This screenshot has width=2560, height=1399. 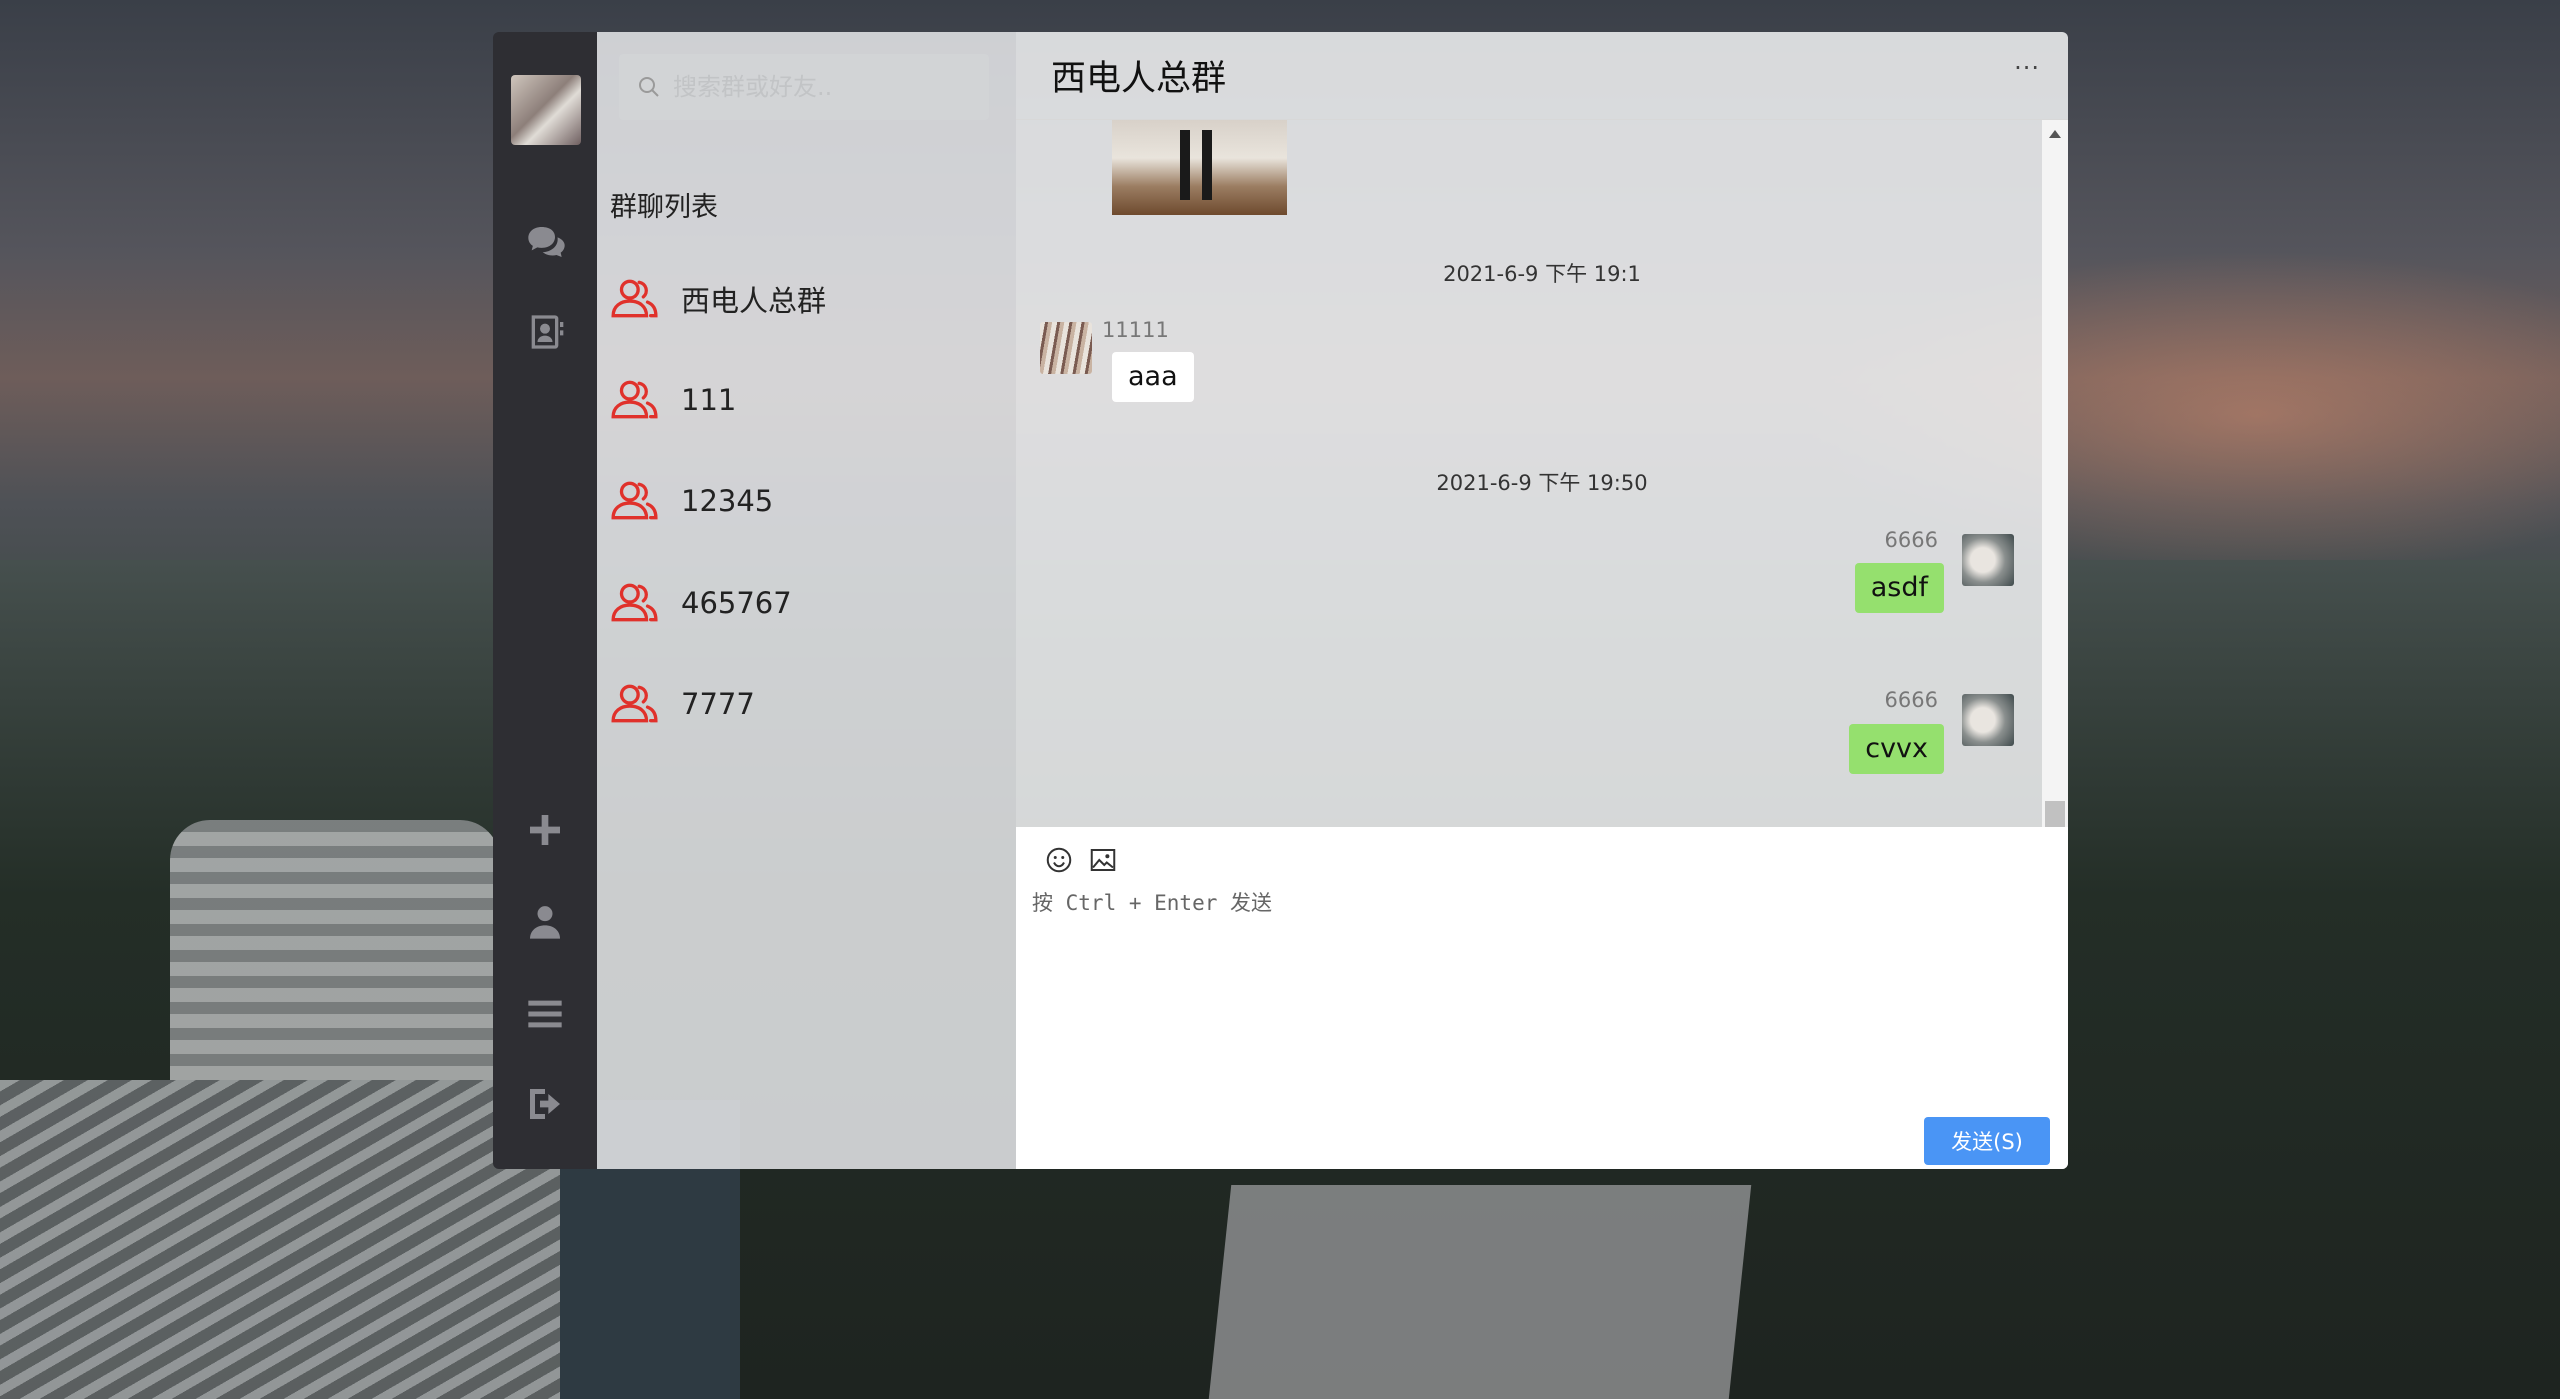 I want to click on group-name: 465767, so click(x=736, y=603).